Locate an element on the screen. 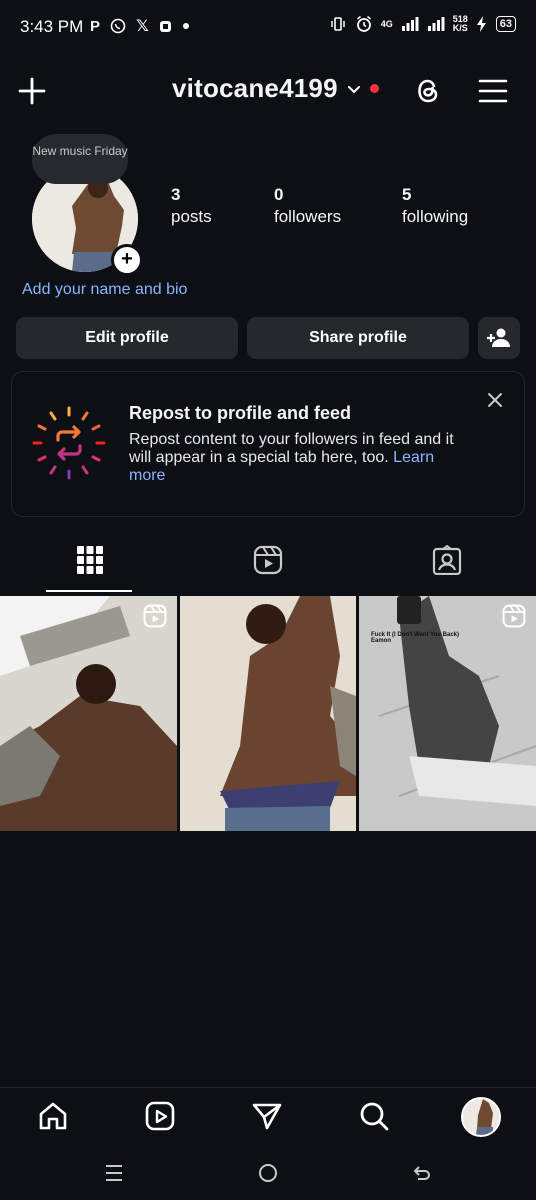 The width and height of the screenshot is (536, 1200). add-person-icon is located at coordinates (498, 337).